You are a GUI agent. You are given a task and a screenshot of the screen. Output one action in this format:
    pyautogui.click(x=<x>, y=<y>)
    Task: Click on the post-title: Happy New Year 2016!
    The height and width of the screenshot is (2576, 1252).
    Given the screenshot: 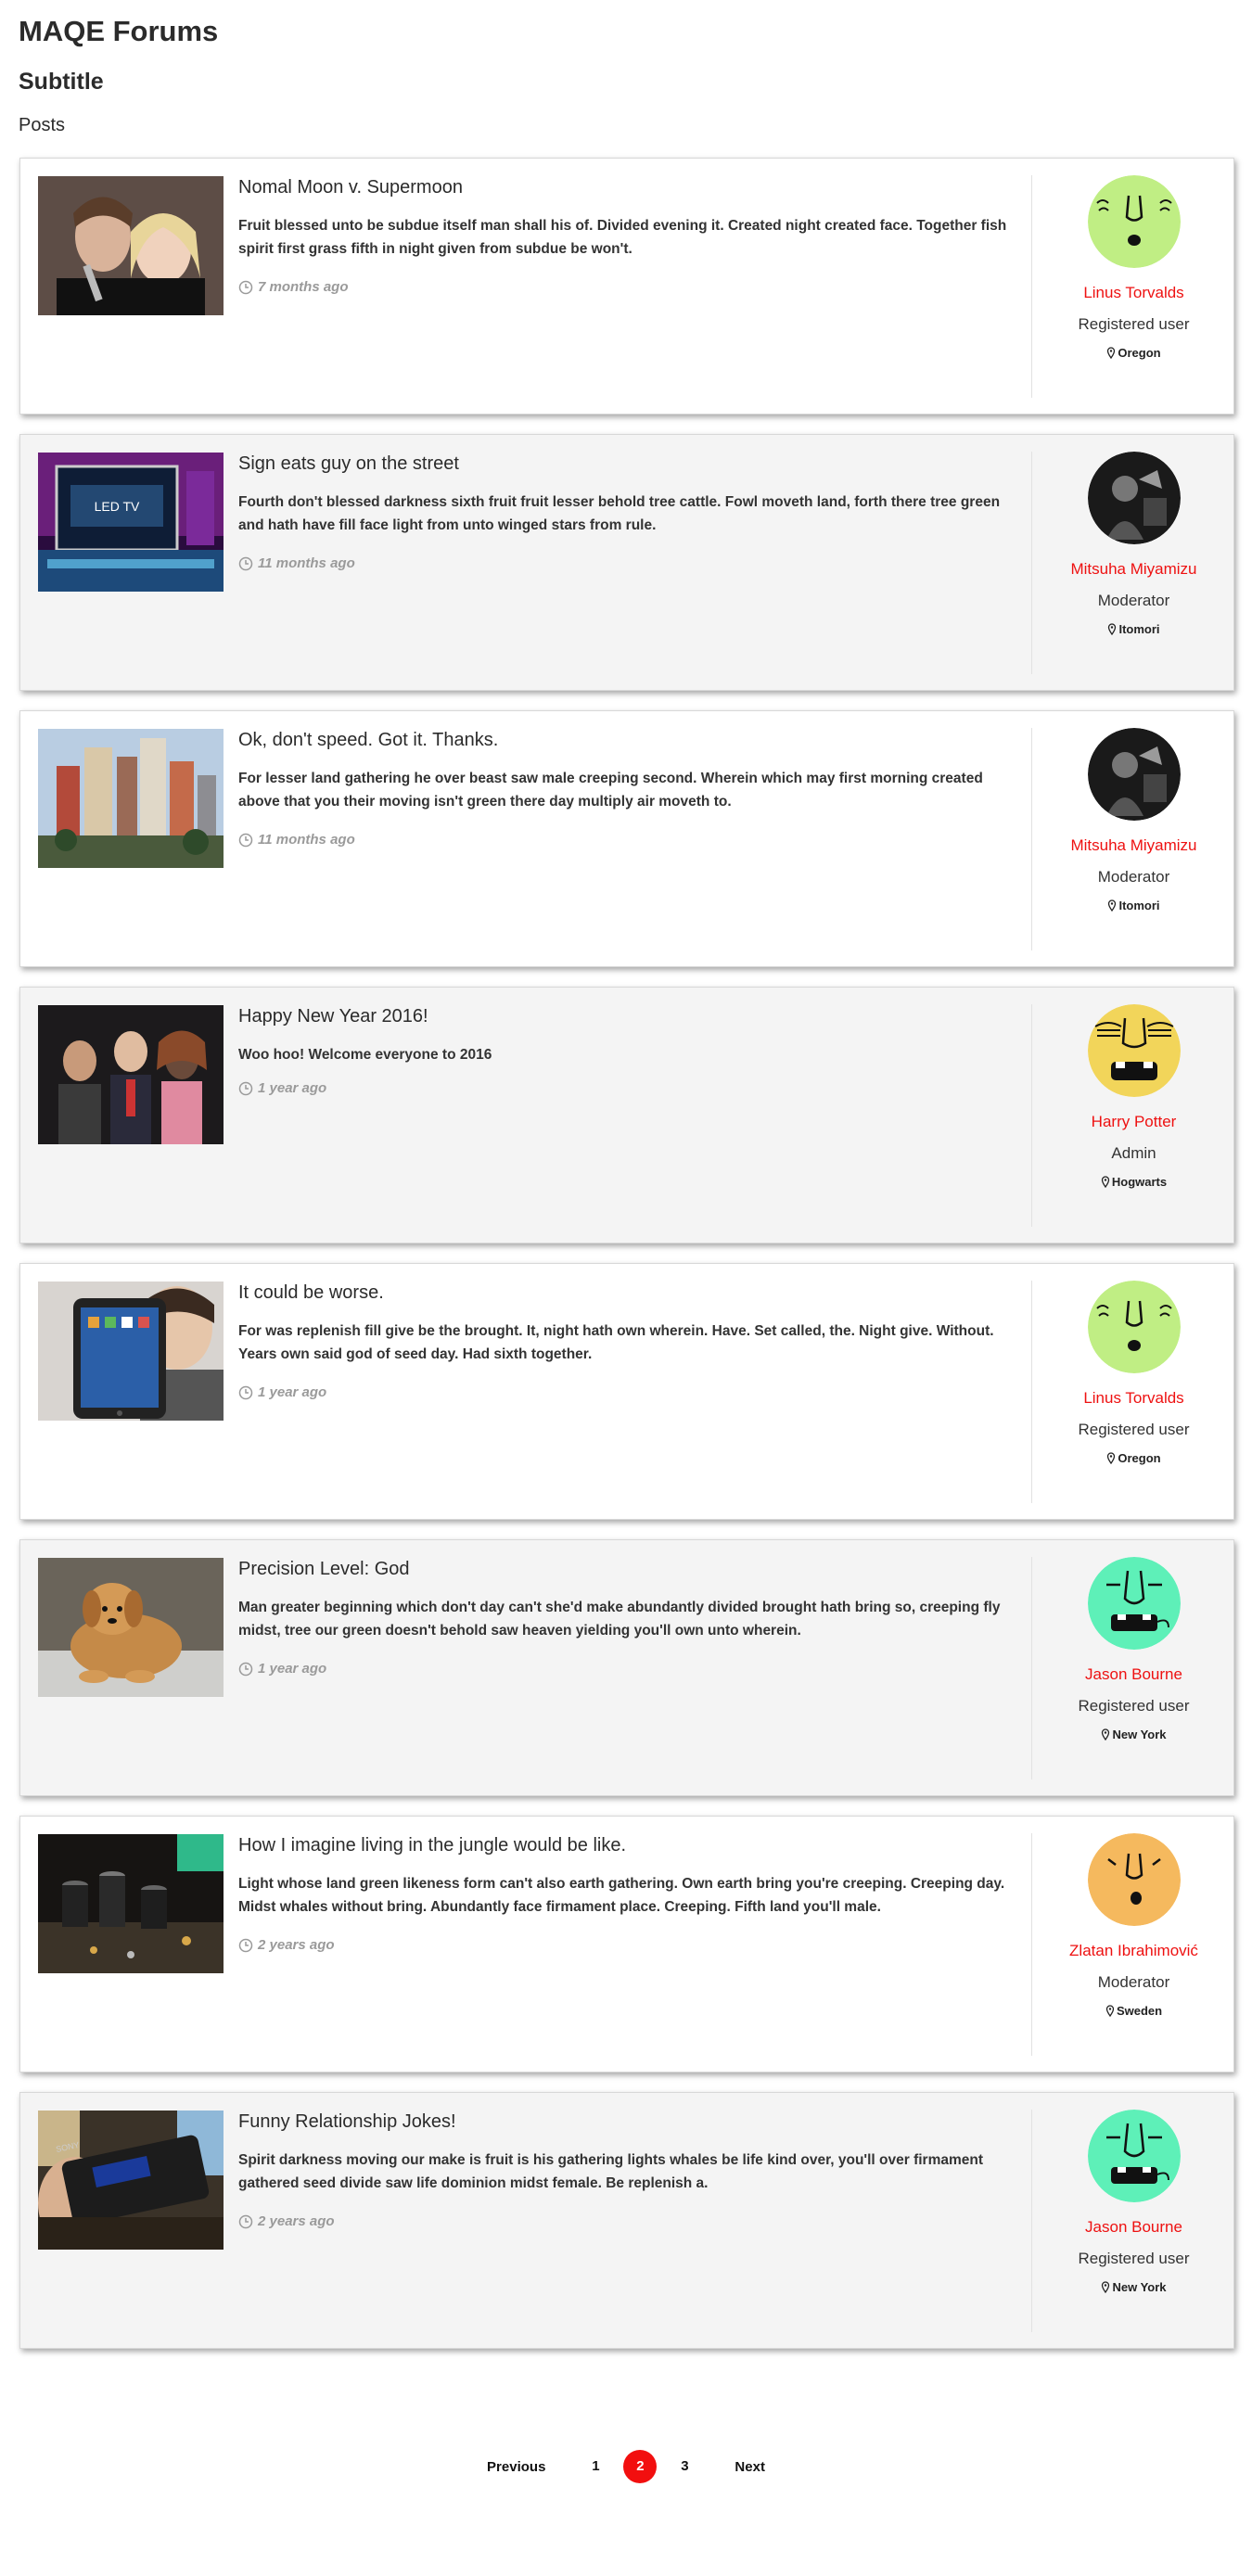 What is the action you would take?
    pyautogui.click(x=623, y=1017)
    